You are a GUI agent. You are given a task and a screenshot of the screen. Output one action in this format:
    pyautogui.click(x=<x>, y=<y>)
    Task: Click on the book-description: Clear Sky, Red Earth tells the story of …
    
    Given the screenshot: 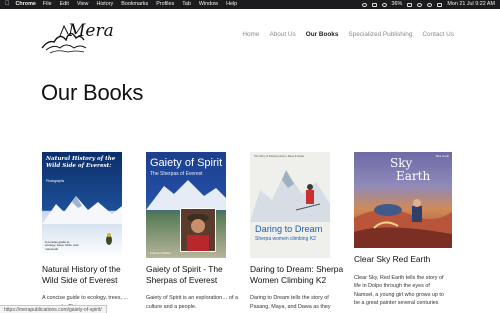 What is the action you would take?
    pyautogui.click(x=399, y=290)
    